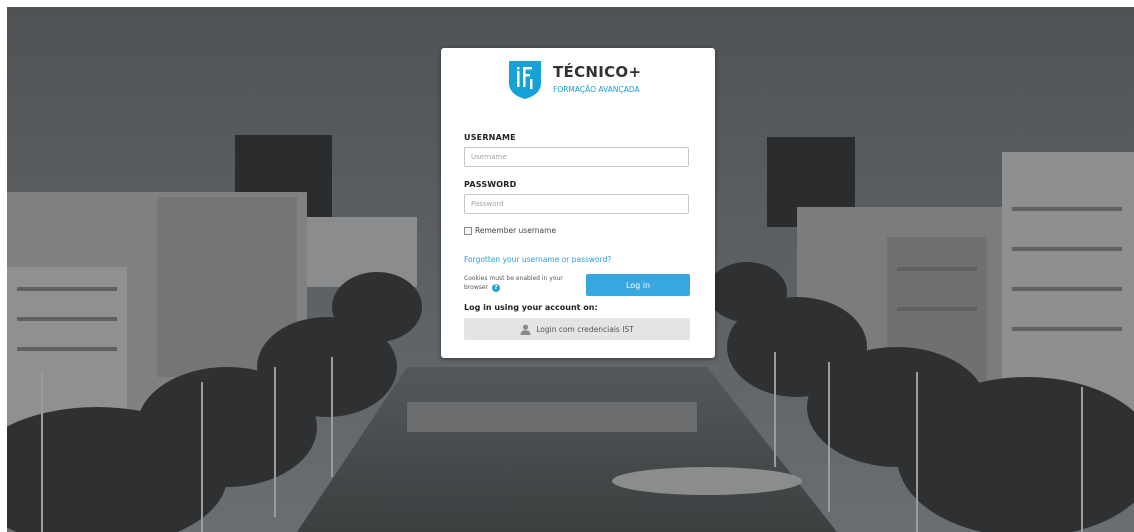 The width and height of the screenshot is (1134, 532). What do you see at coordinates (513, 283) in the screenshot?
I see `cookies-note-text: Cookies must be enabled in your browser` at bounding box center [513, 283].